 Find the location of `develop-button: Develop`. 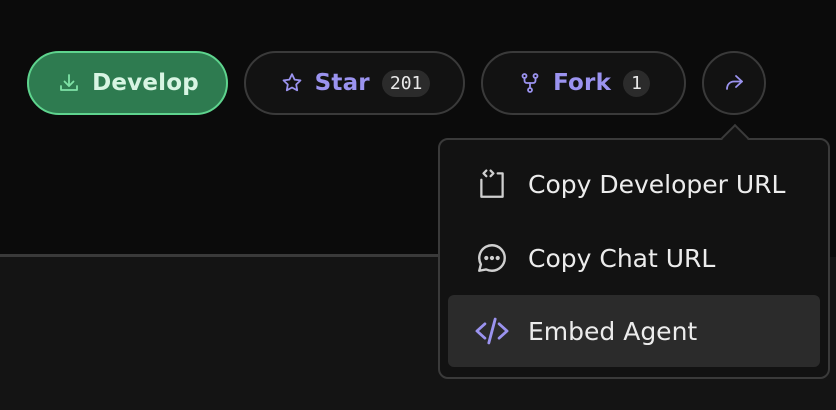

develop-button: Develop is located at coordinates (127, 83).